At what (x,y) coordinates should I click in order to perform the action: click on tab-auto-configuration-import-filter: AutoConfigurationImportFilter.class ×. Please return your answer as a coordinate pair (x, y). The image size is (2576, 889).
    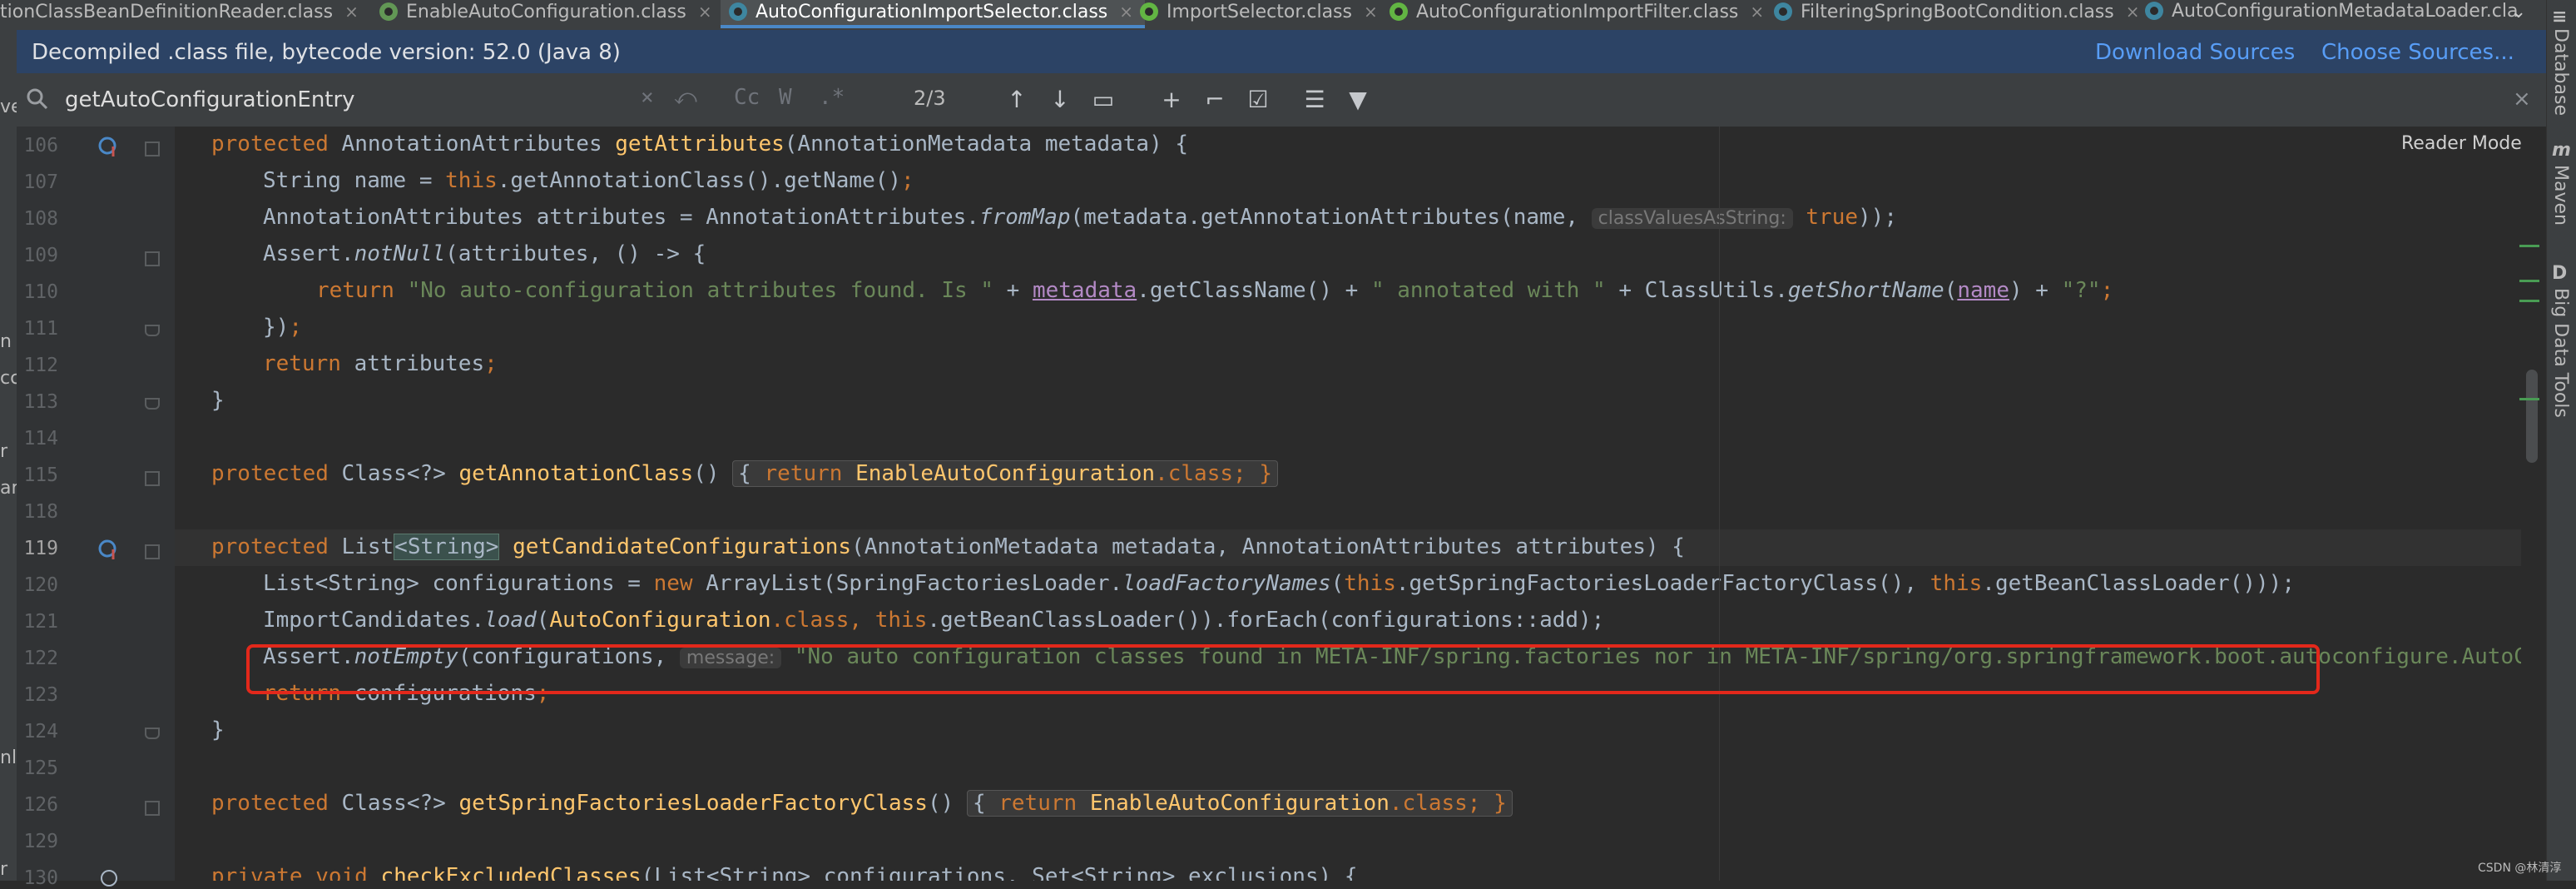
    Looking at the image, I should click on (1577, 14).